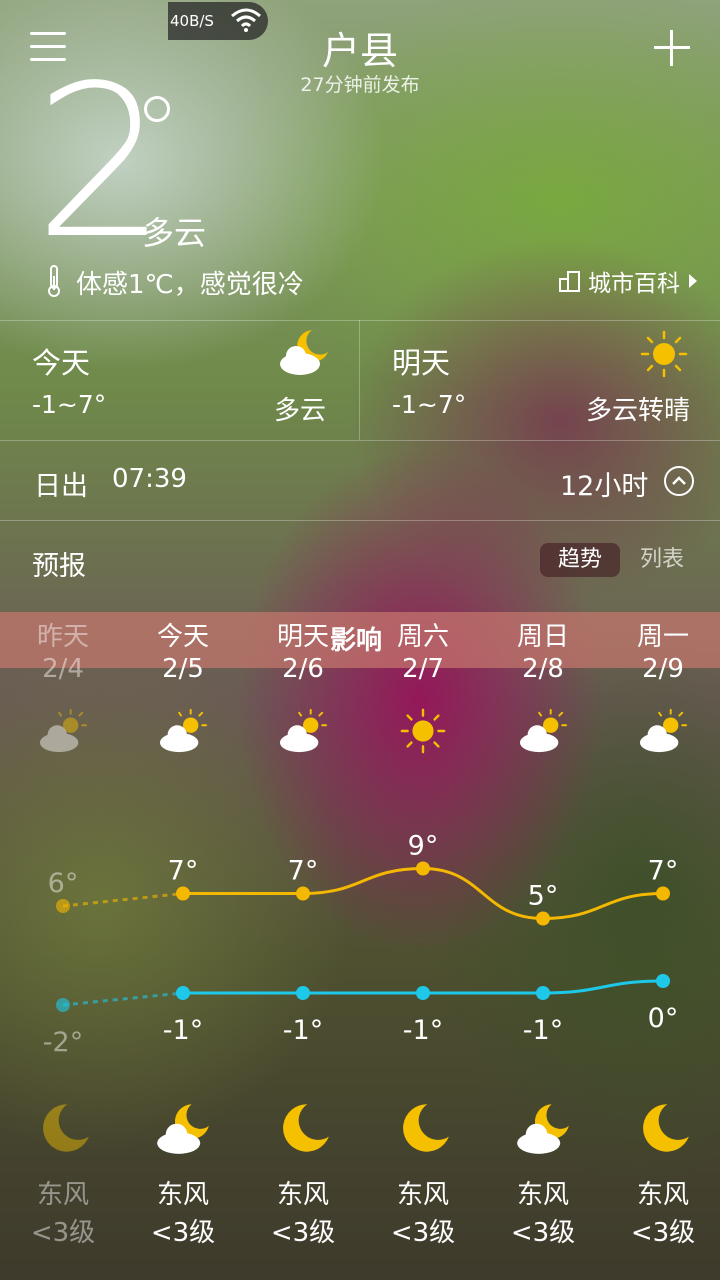 This screenshot has height=1280, width=720. I want to click on forecast-day-date: 2/9, so click(663, 669).